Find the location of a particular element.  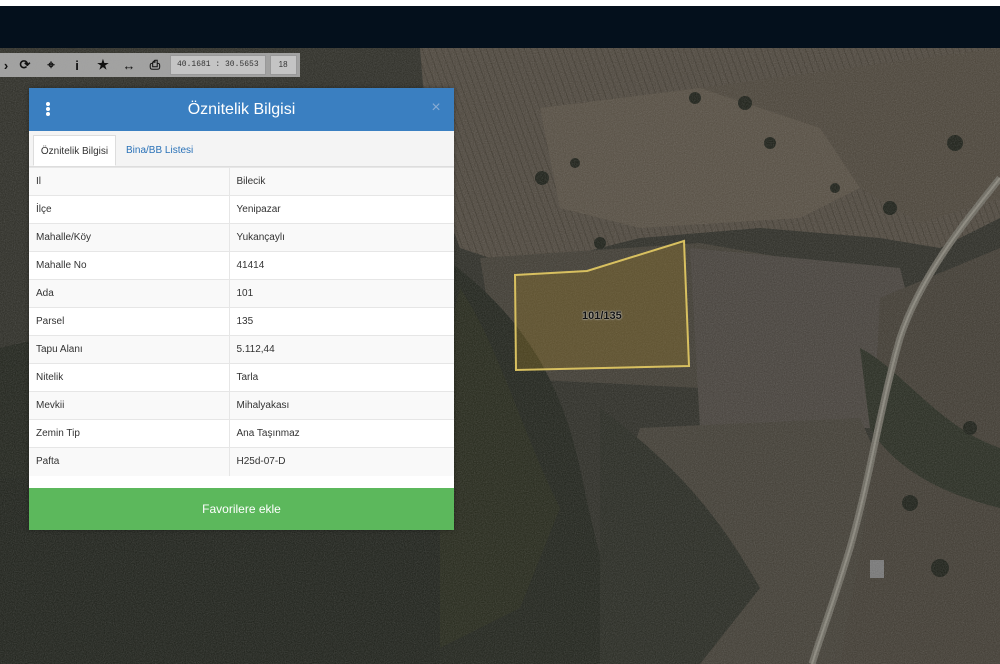

app-header-bar is located at coordinates (500, 27).